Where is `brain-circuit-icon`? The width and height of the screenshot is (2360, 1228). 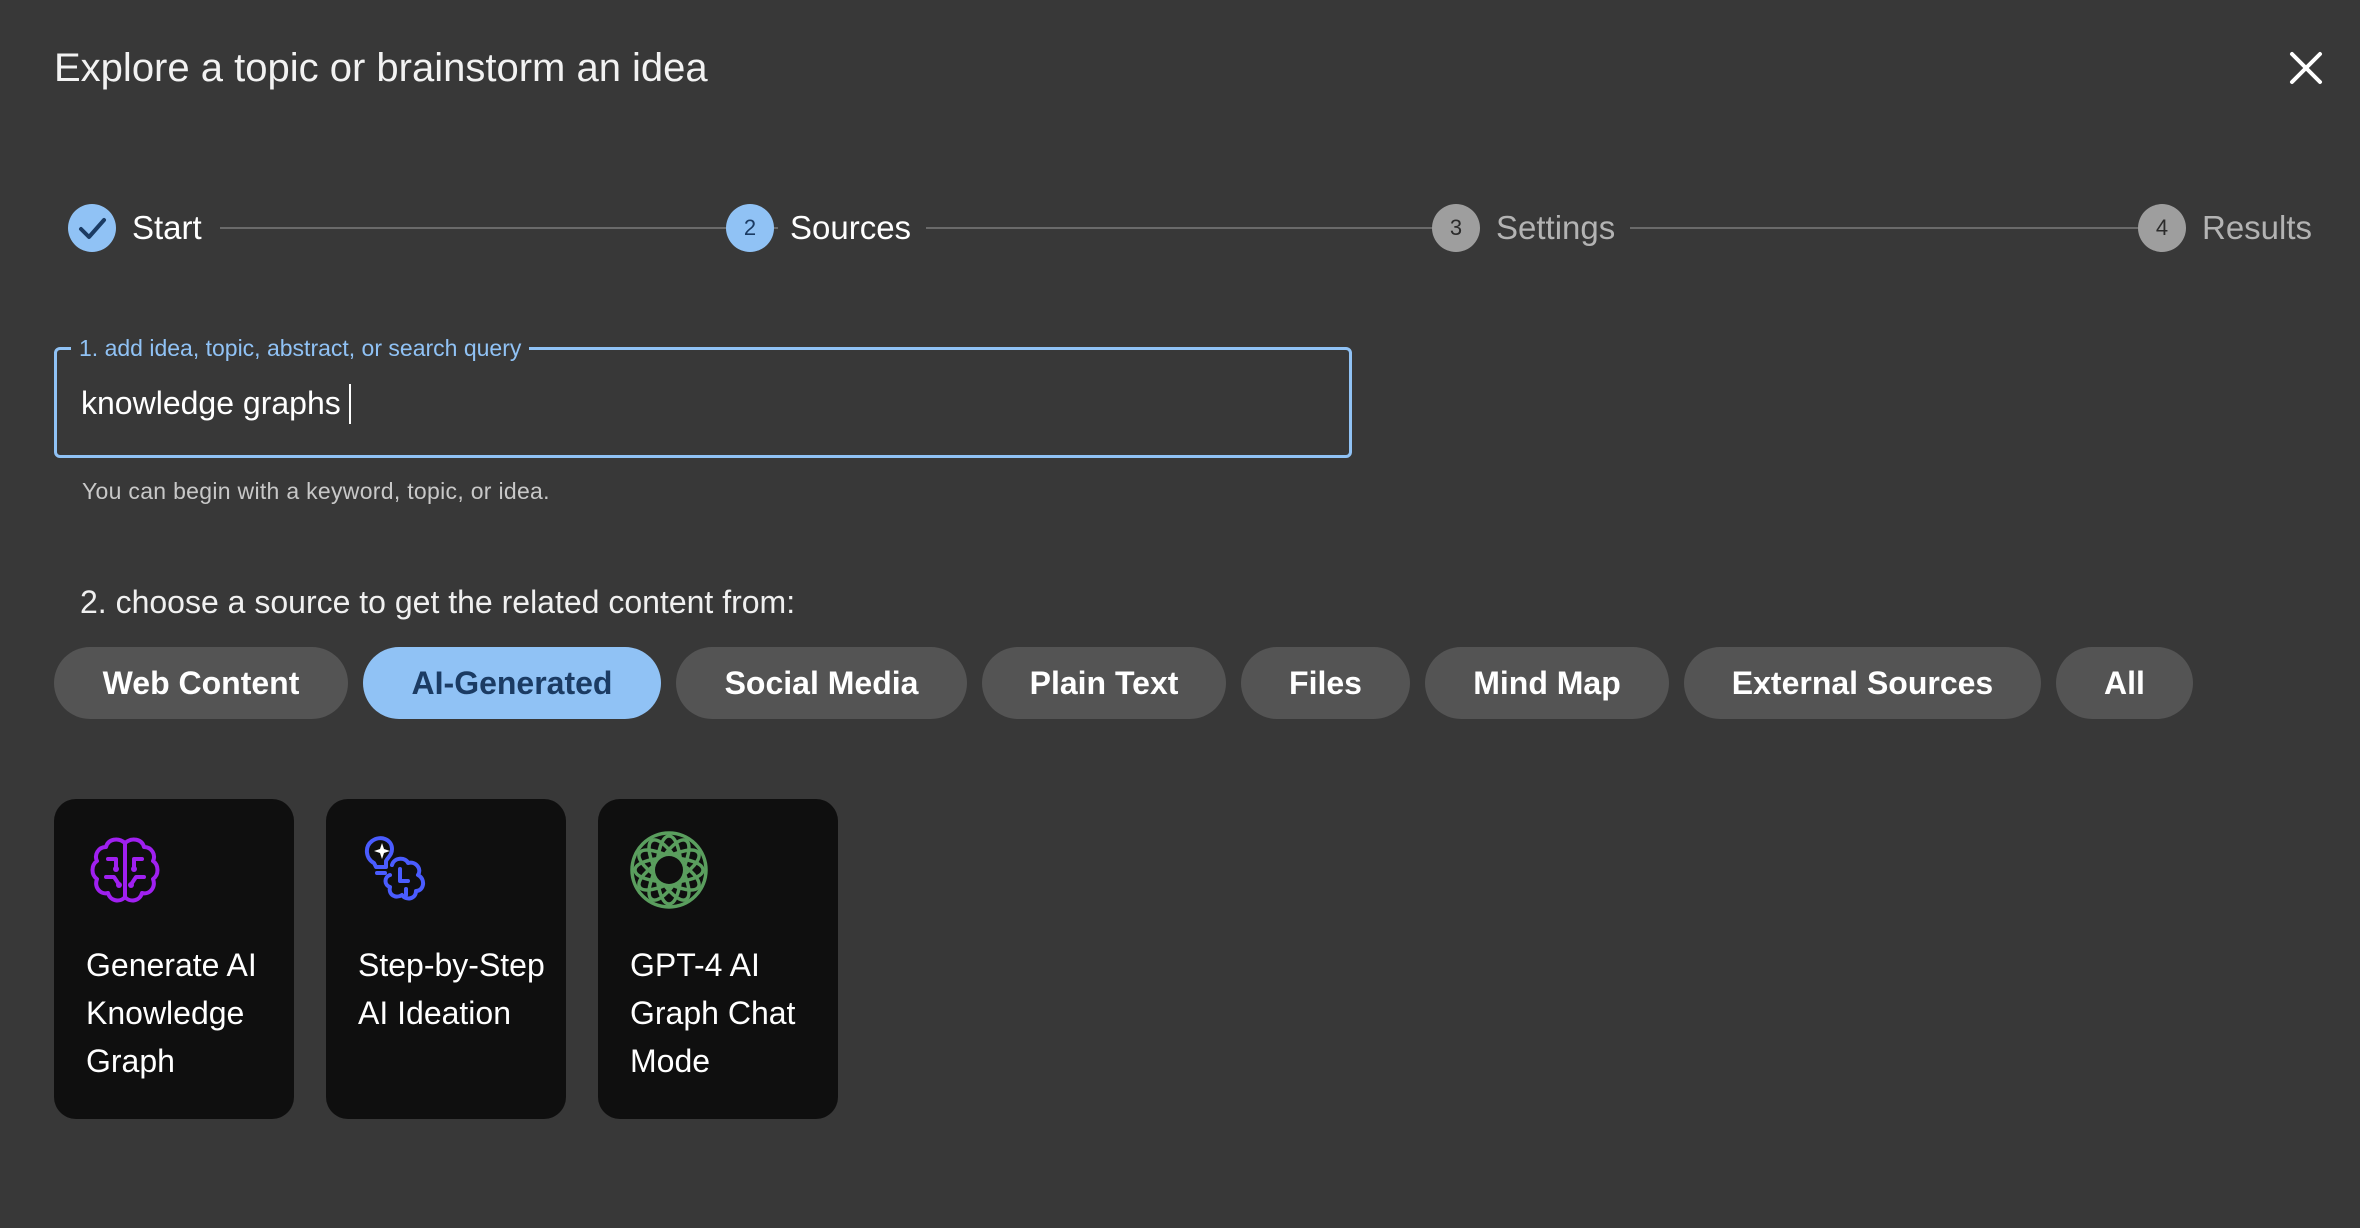 brain-circuit-icon is located at coordinates (125, 870).